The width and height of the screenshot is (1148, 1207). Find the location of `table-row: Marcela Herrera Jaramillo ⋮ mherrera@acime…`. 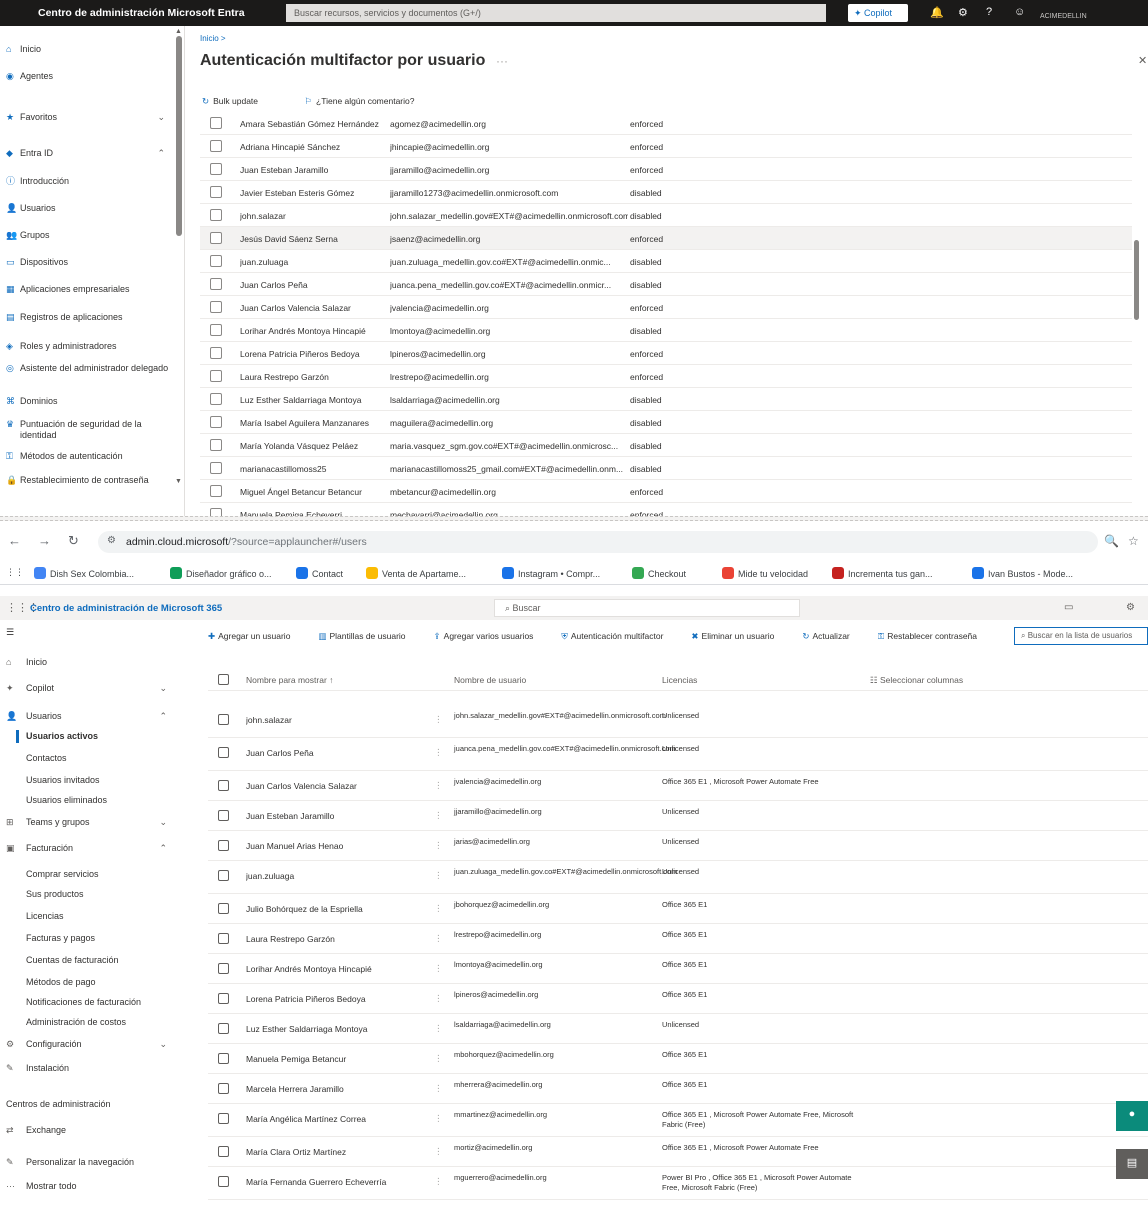

table-row: Marcela Herrera Jaramillo ⋮ mherrera@acime… is located at coordinates (678, 1089).